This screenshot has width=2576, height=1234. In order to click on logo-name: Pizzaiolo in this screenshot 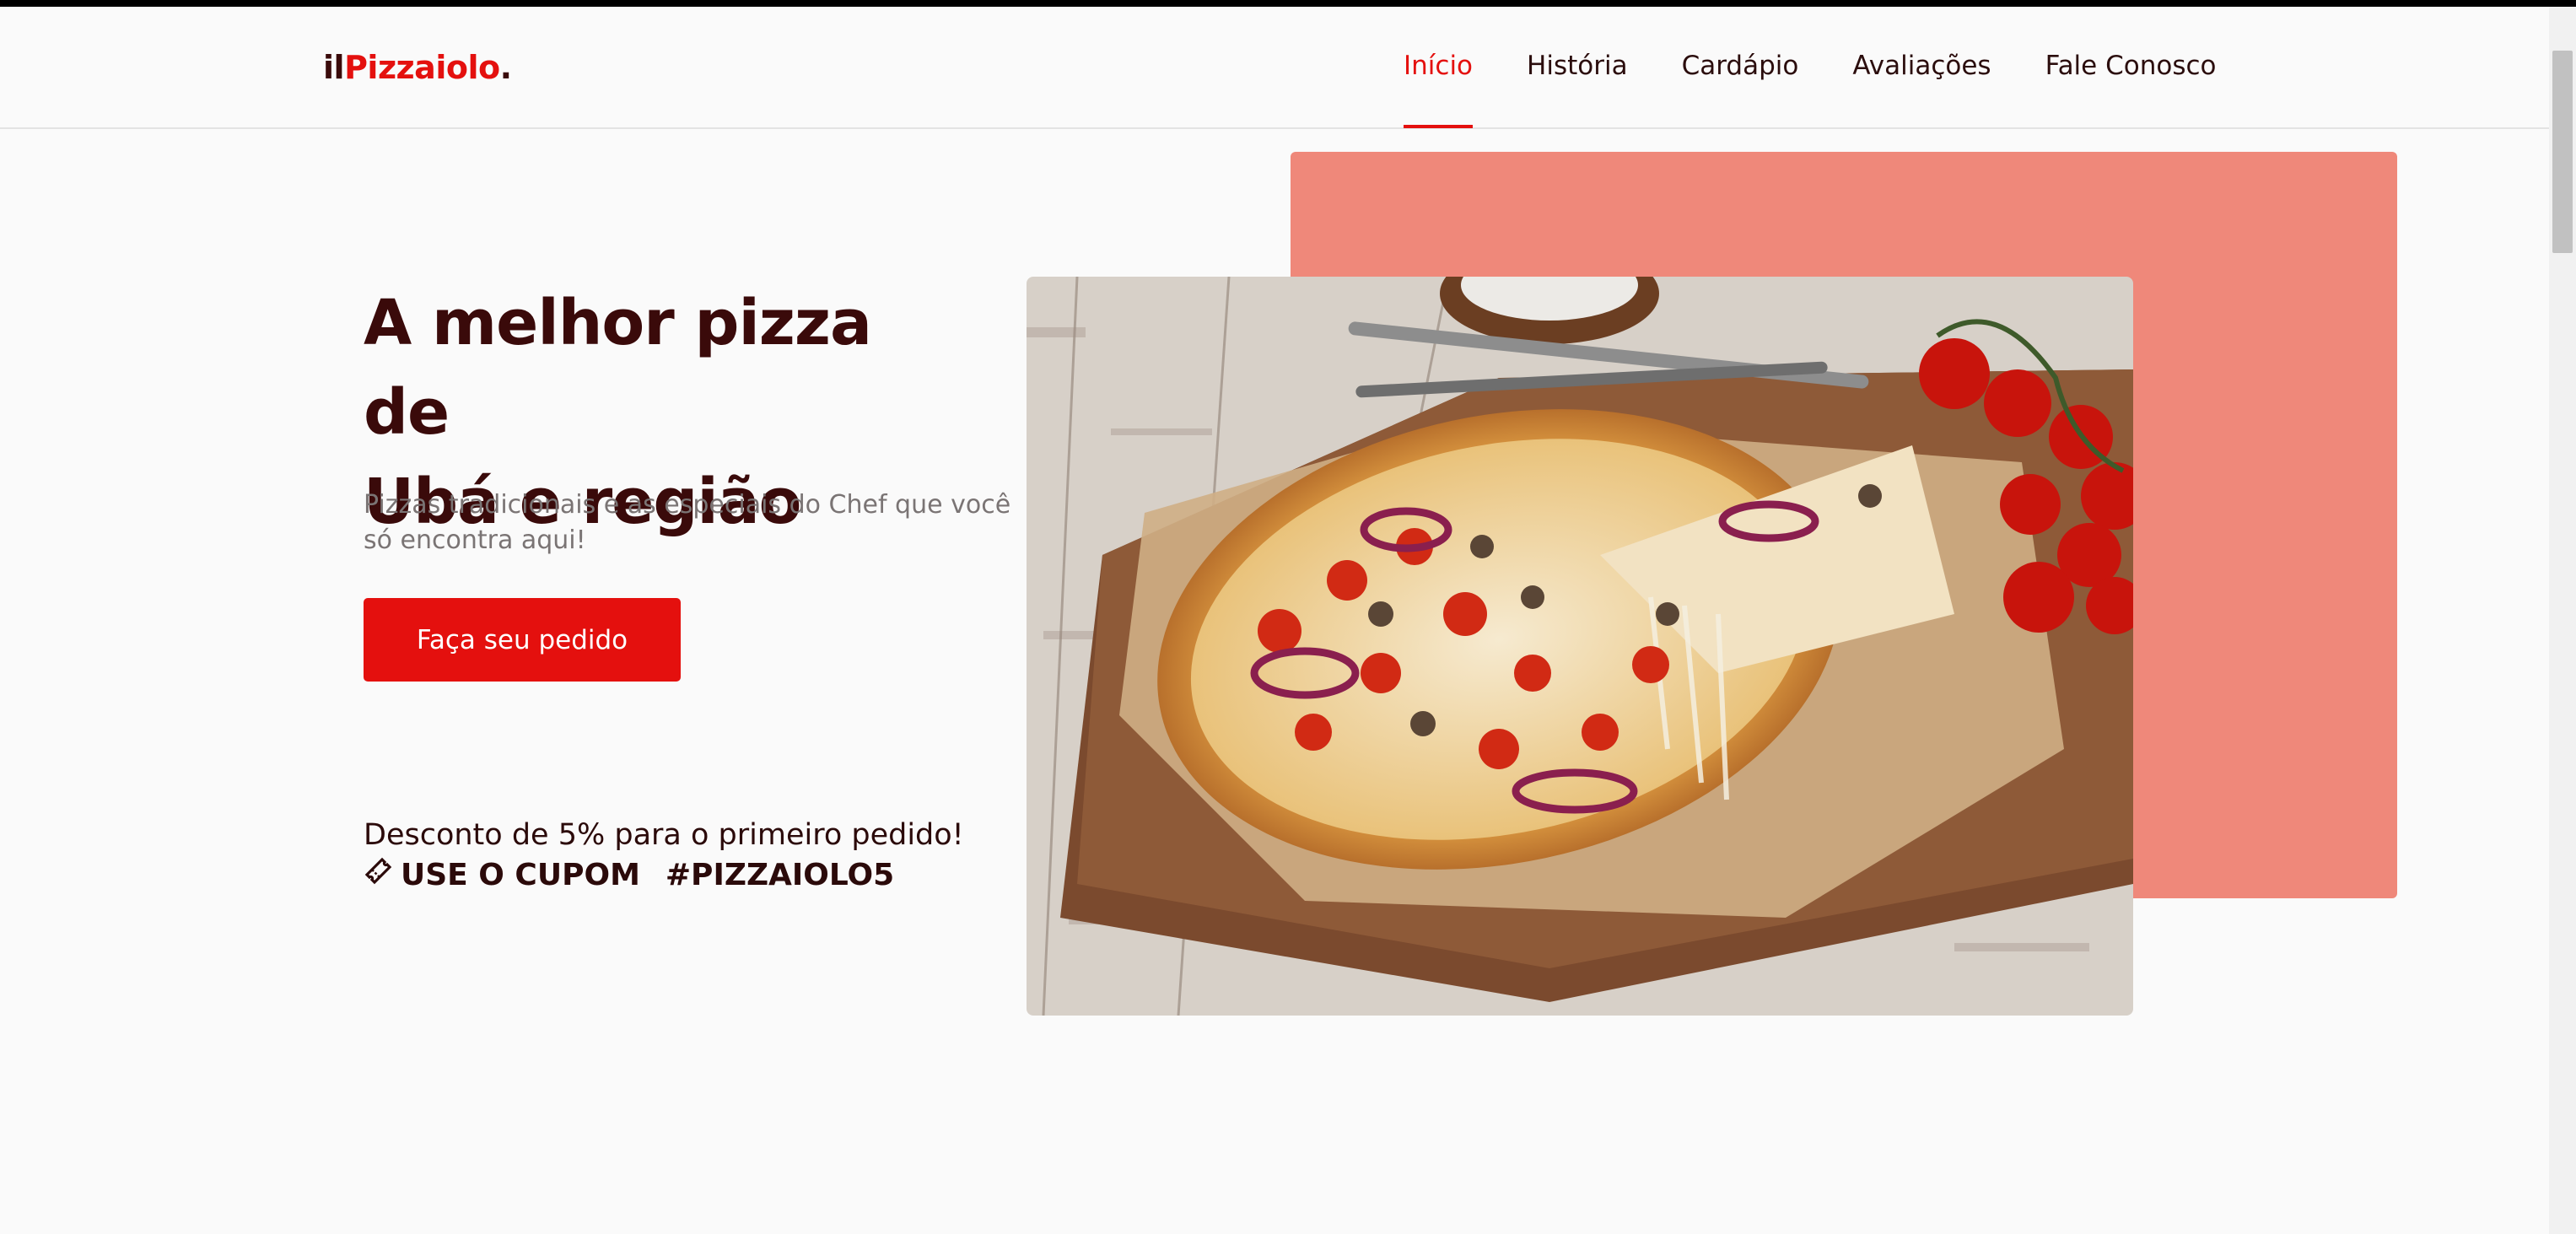, I will do `click(422, 67)`.